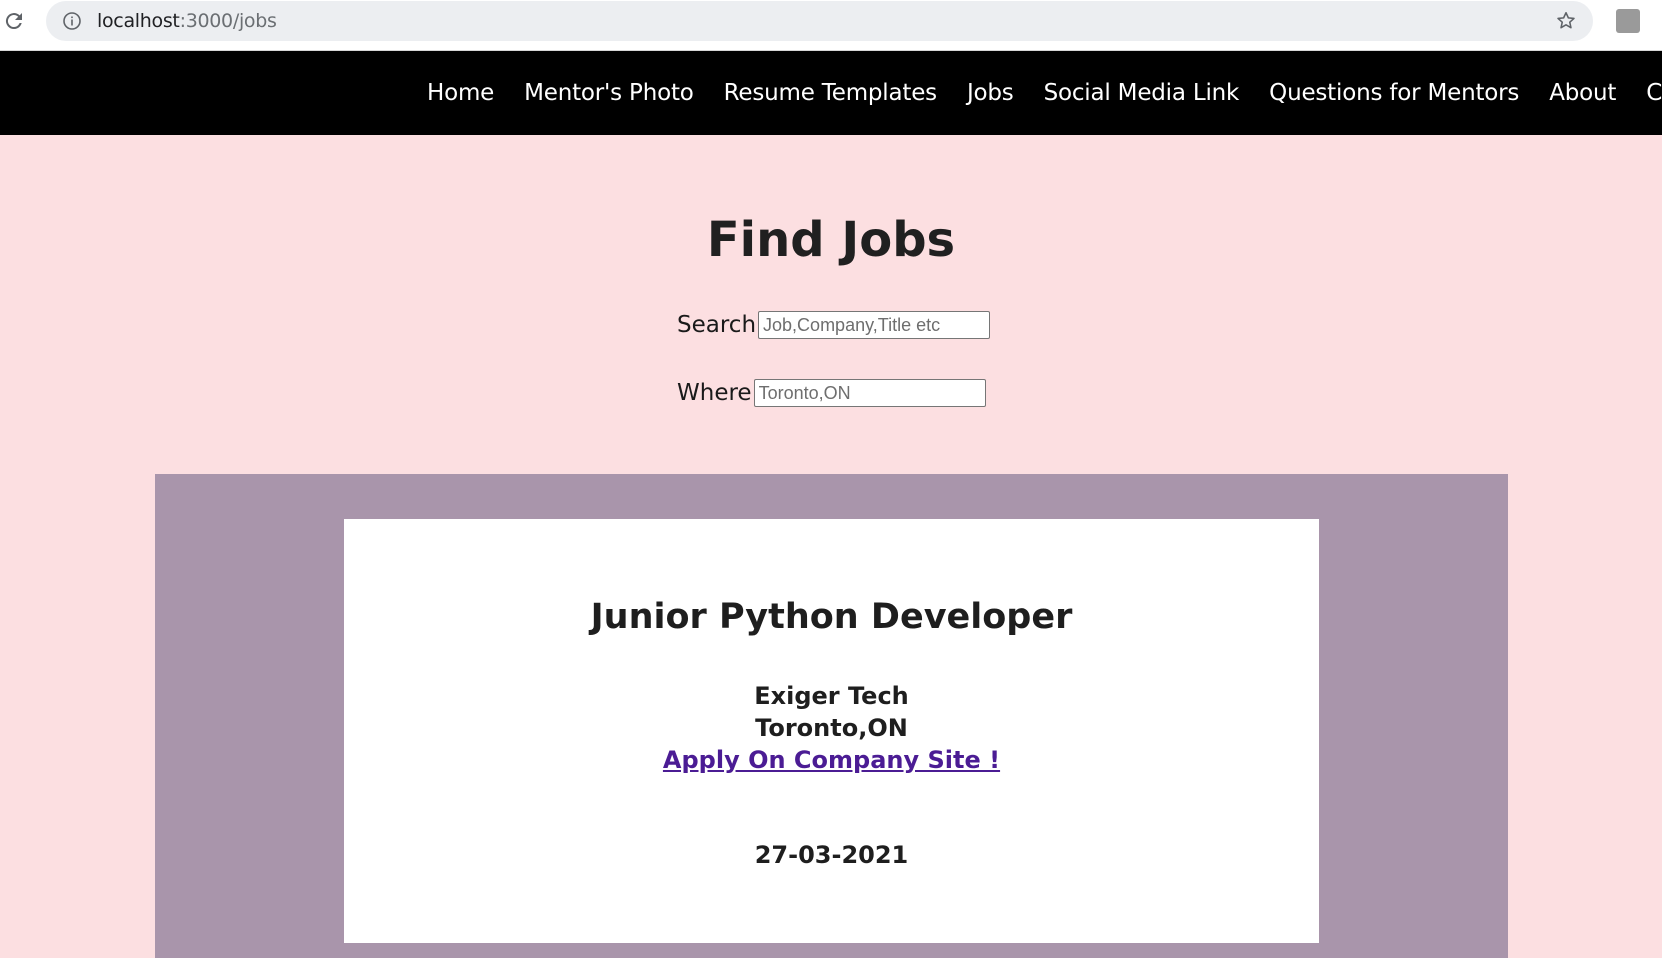  I want to click on nav-item-questions-for-mentors: Questions for Mentors, so click(1394, 93).